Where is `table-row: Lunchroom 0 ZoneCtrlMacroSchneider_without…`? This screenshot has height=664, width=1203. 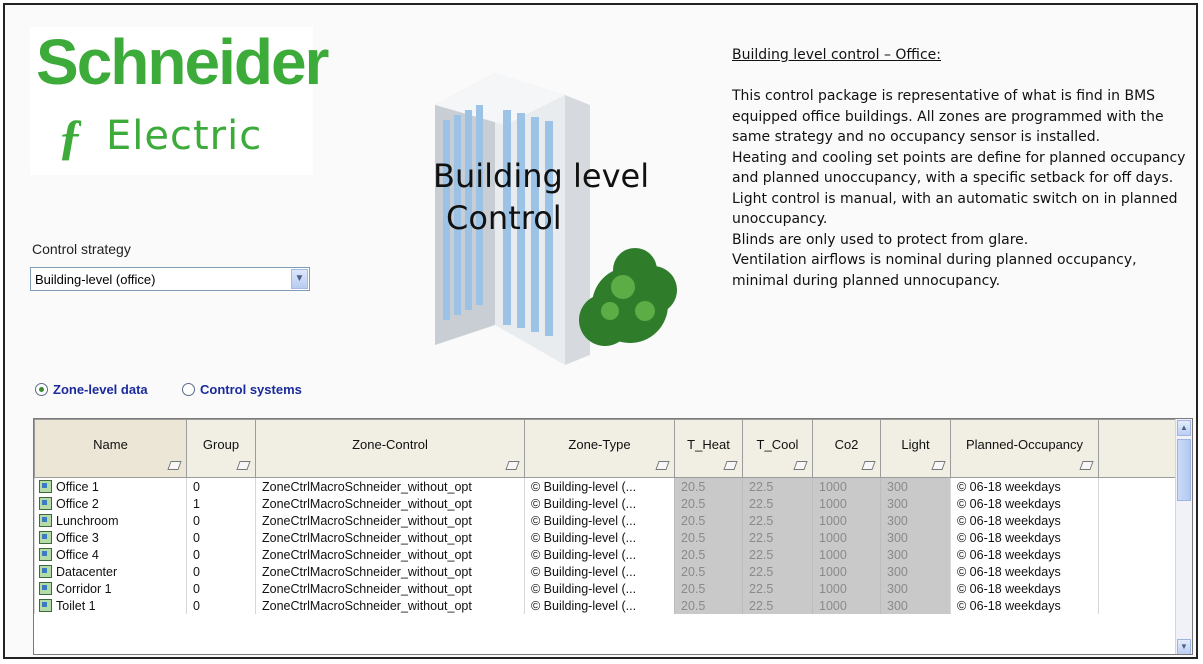
table-row: Lunchroom 0 ZoneCtrlMacroSchneider_without… is located at coordinates (606, 520).